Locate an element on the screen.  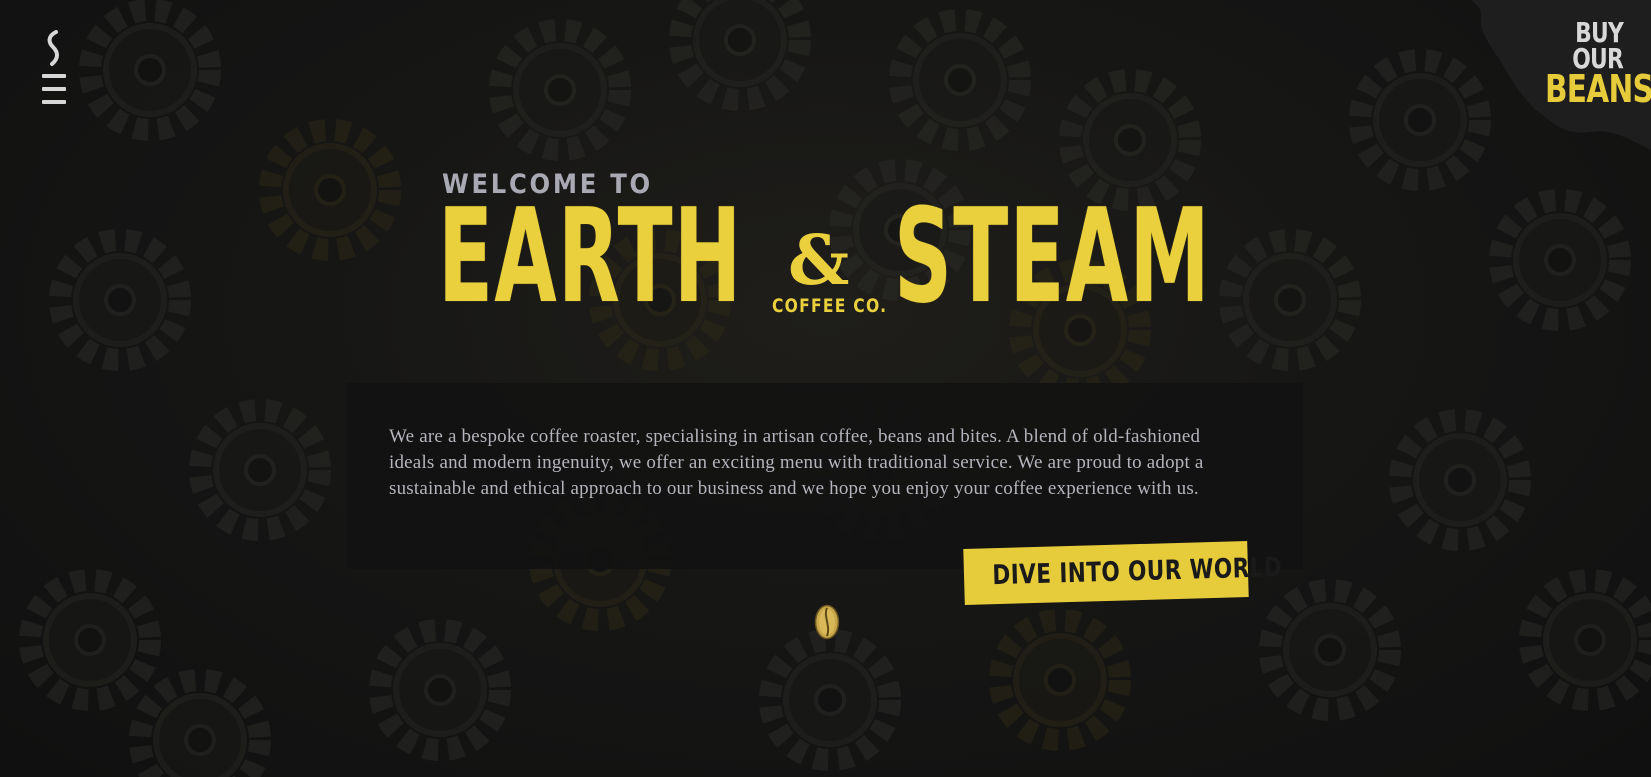
beans-label: BEANS is located at coordinates (1598, 88).